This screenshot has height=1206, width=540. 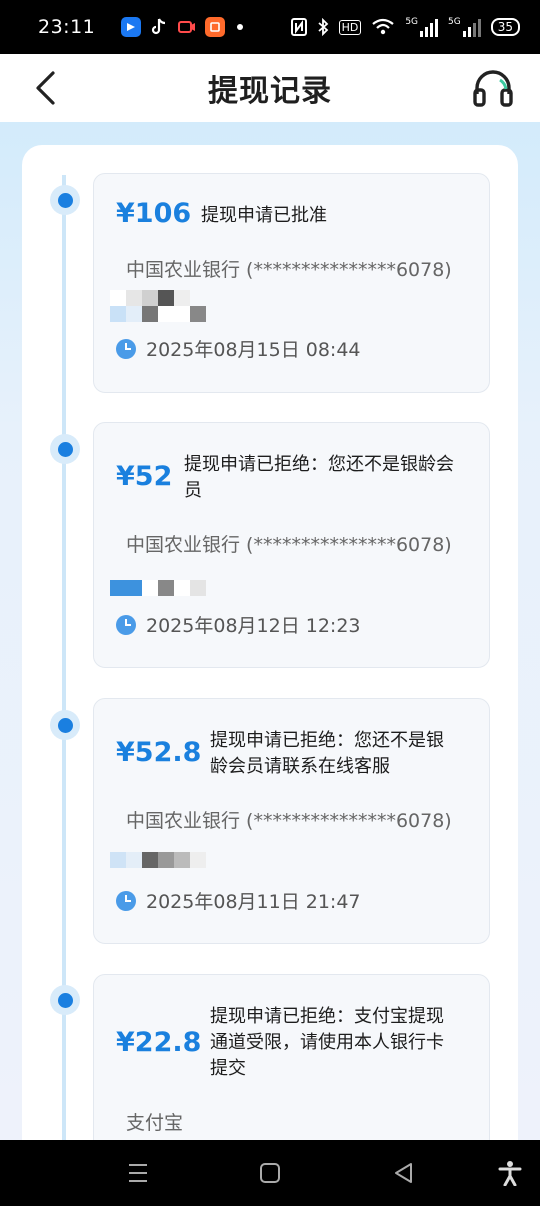 What do you see at coordinates (510, 1173) in the screenshot?
I see `accessibility-icon` at bounding box center [510, 1173].